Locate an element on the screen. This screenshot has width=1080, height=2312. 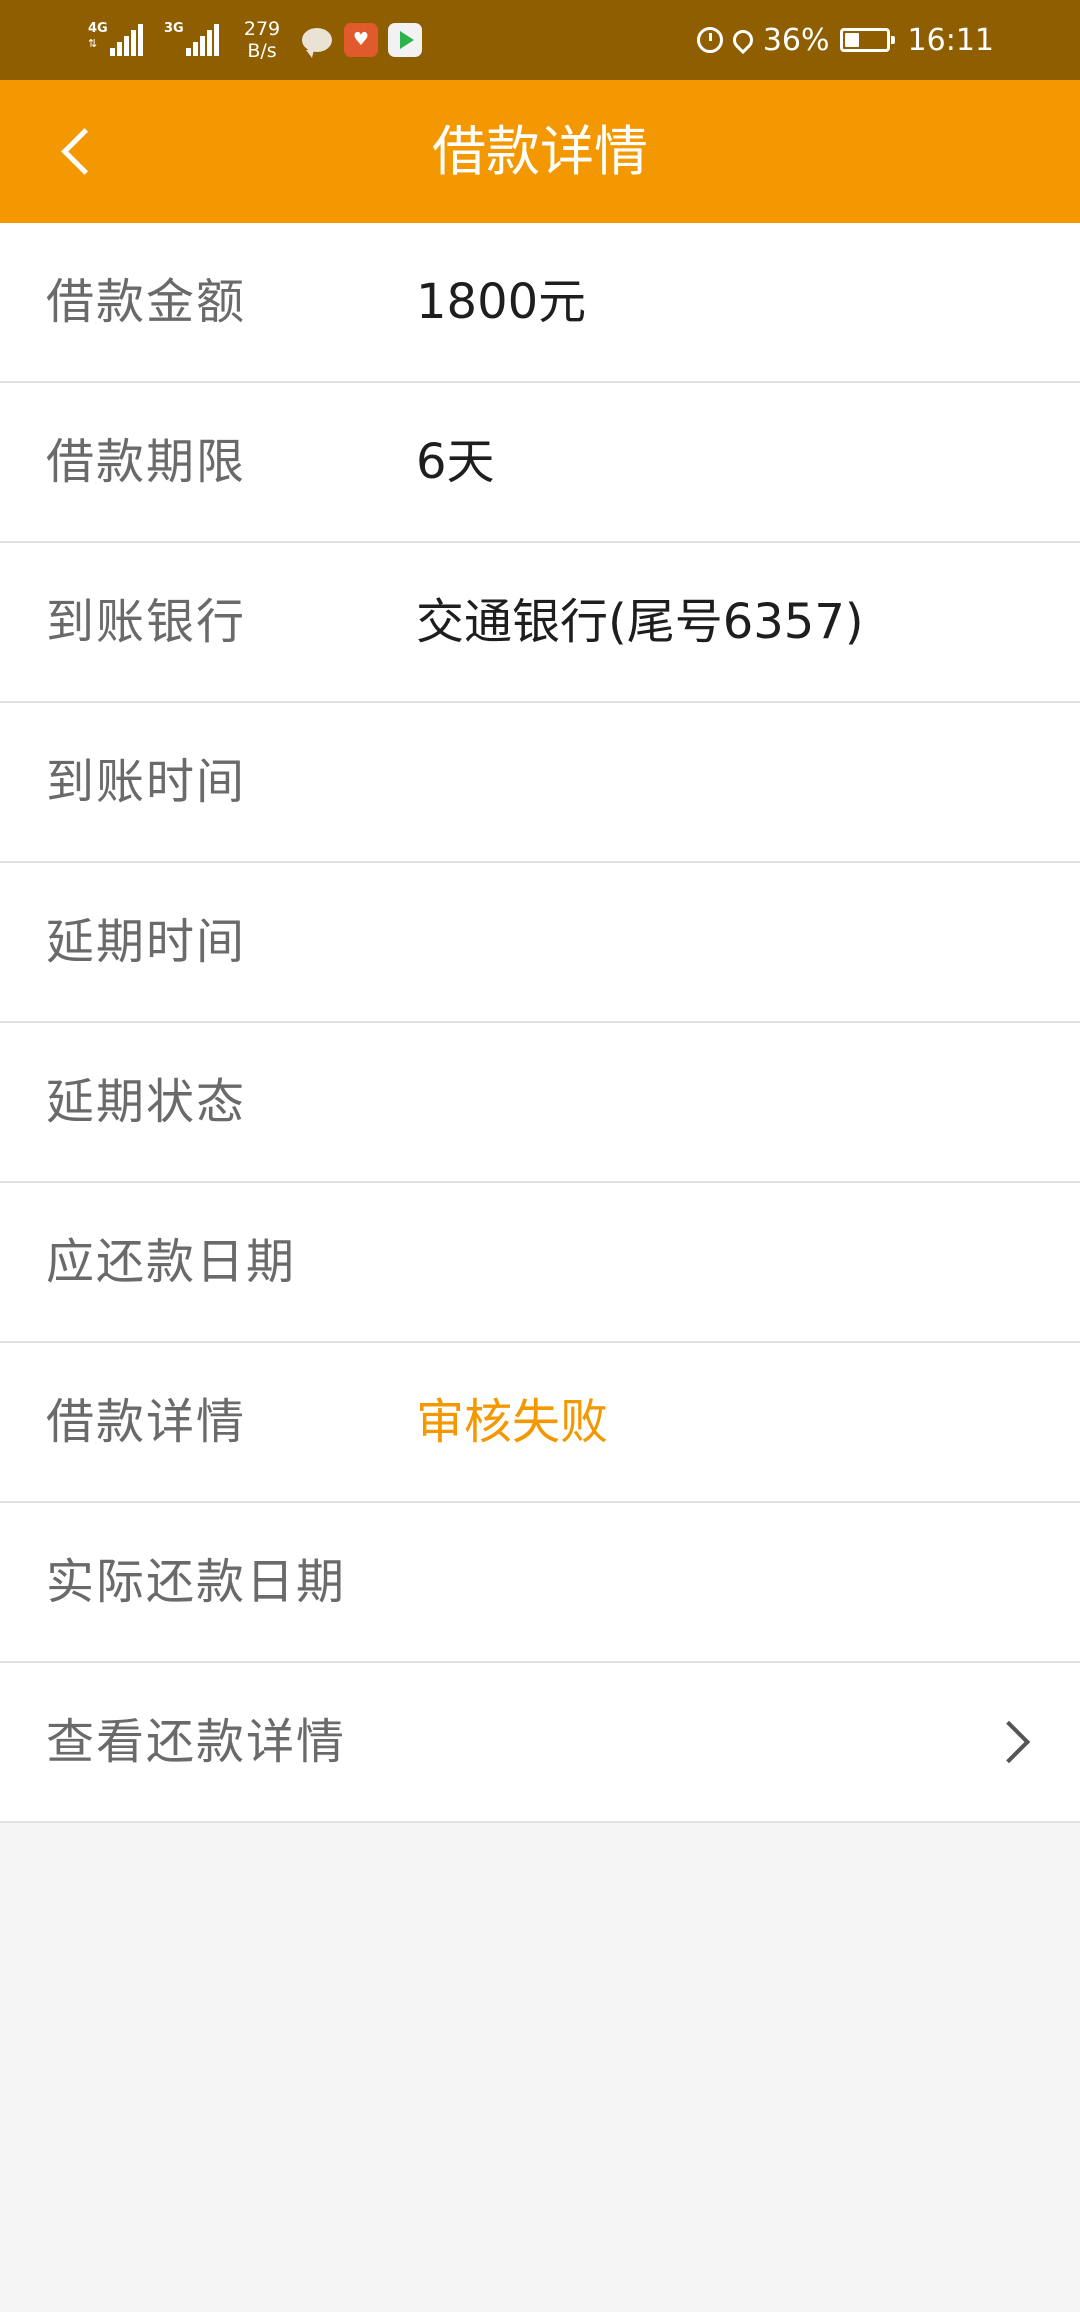
row-actual-repayment-date: 实际还款日期 is located at coordinates (540, 1583).